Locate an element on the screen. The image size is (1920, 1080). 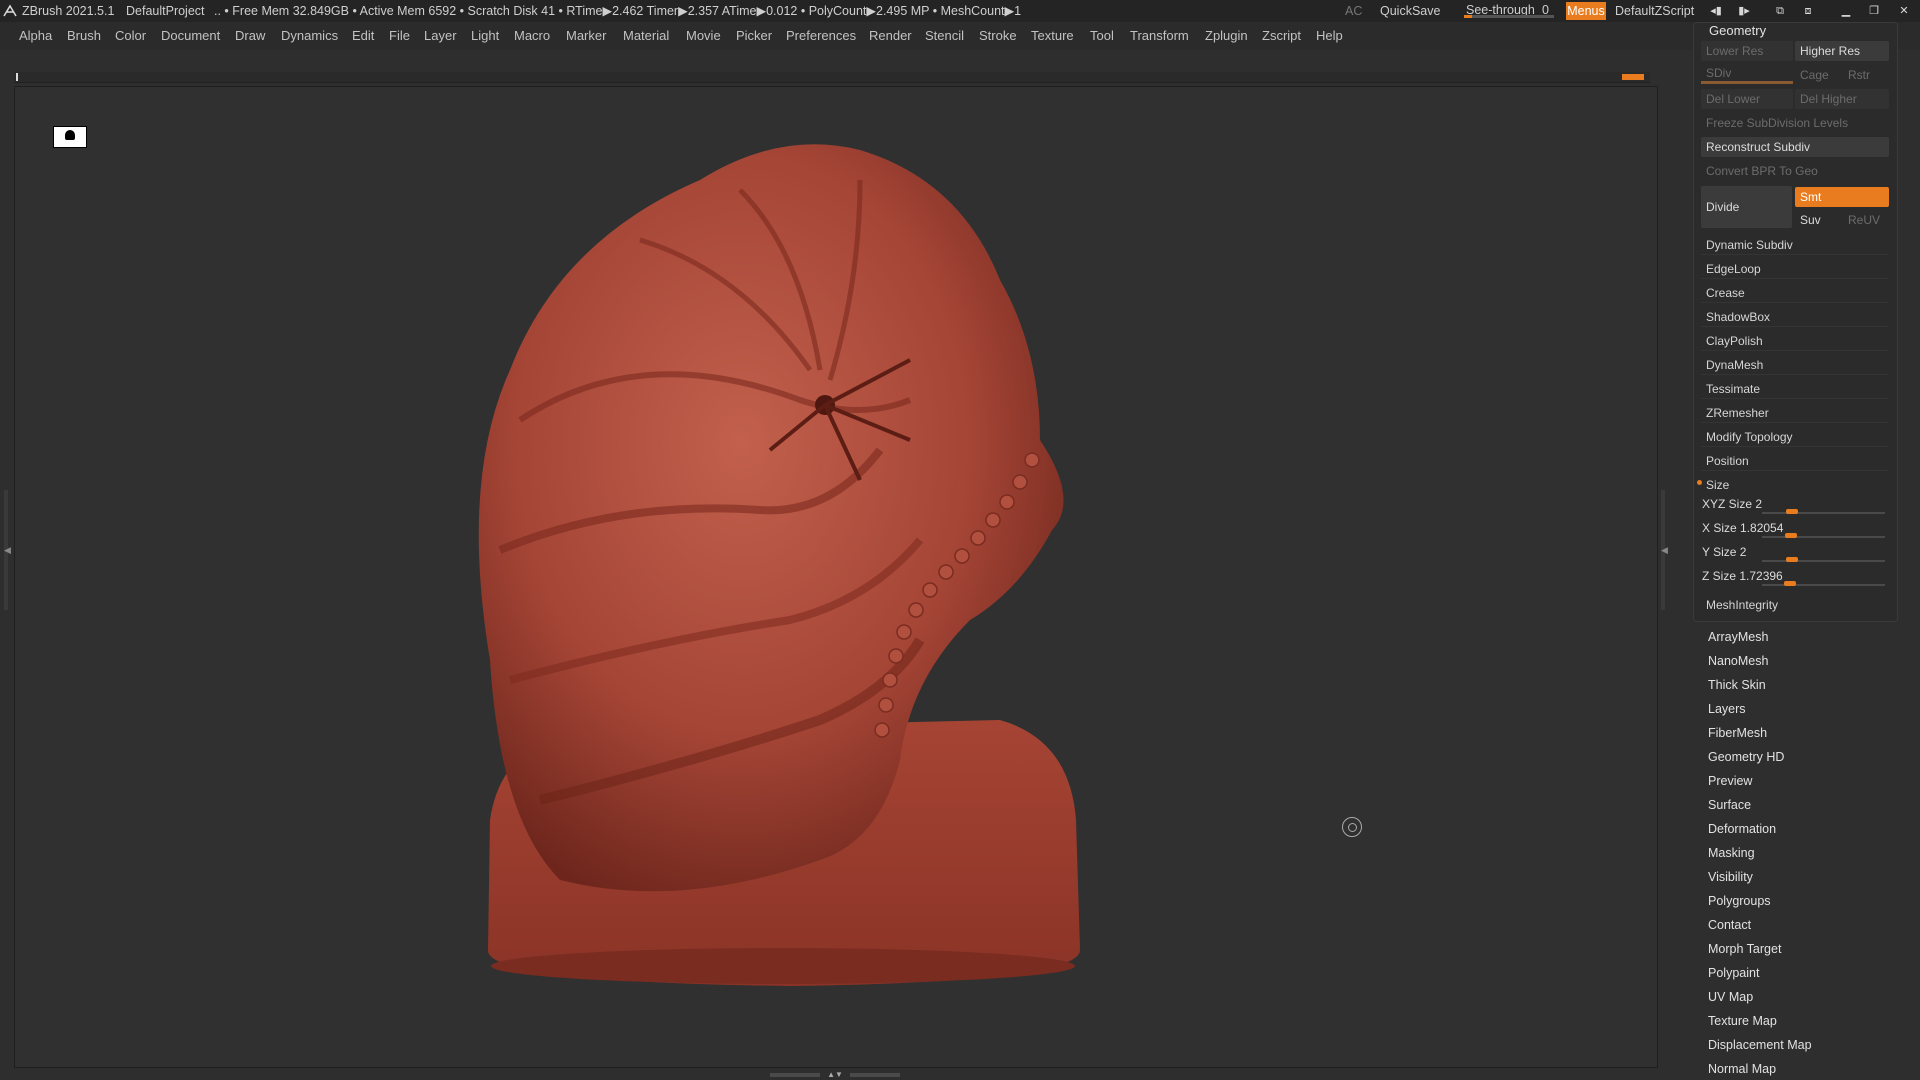
layout-prev-icon: ◂▮ is located at coordinates (1716, 11).